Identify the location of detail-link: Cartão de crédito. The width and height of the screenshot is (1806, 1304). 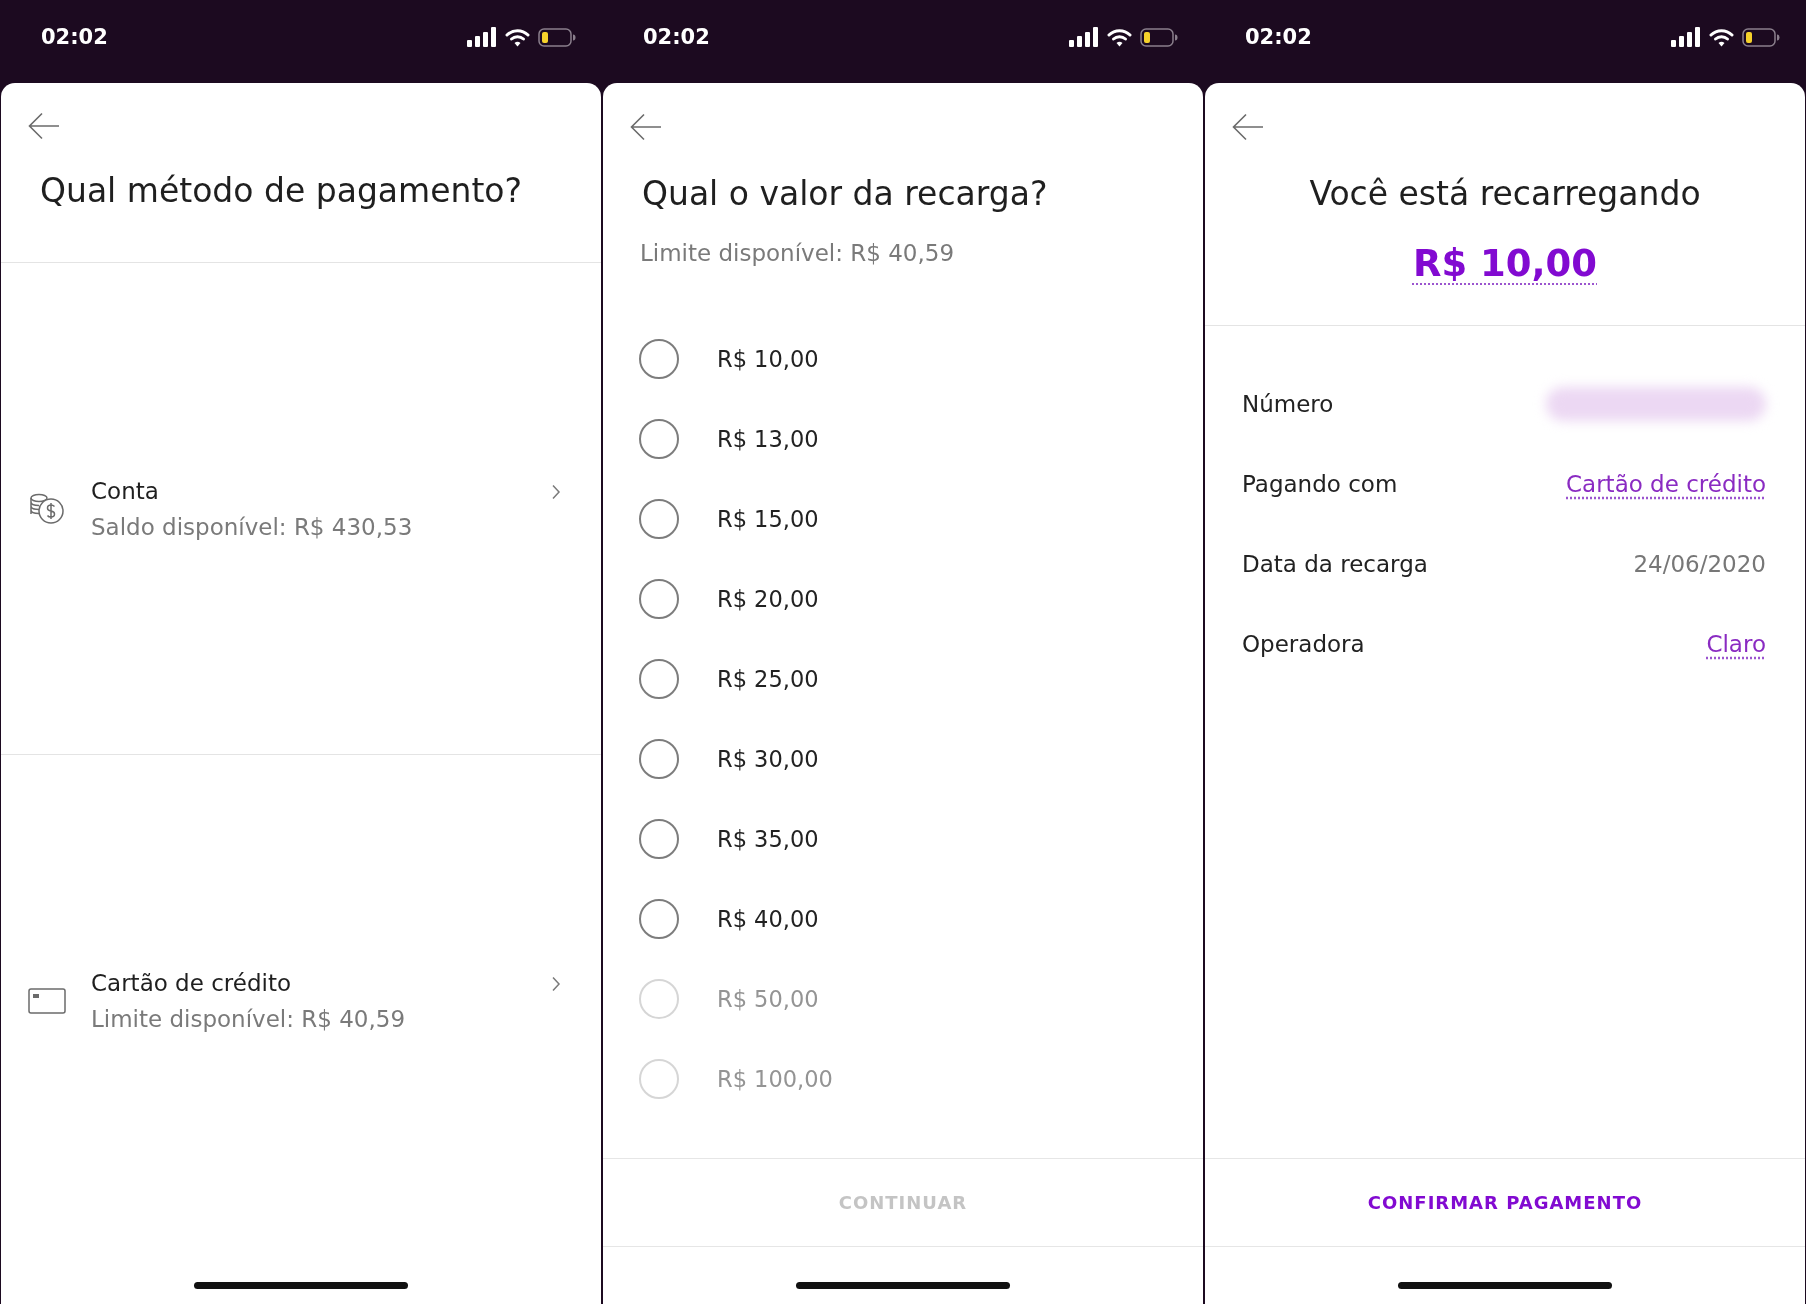
(1666, 484).